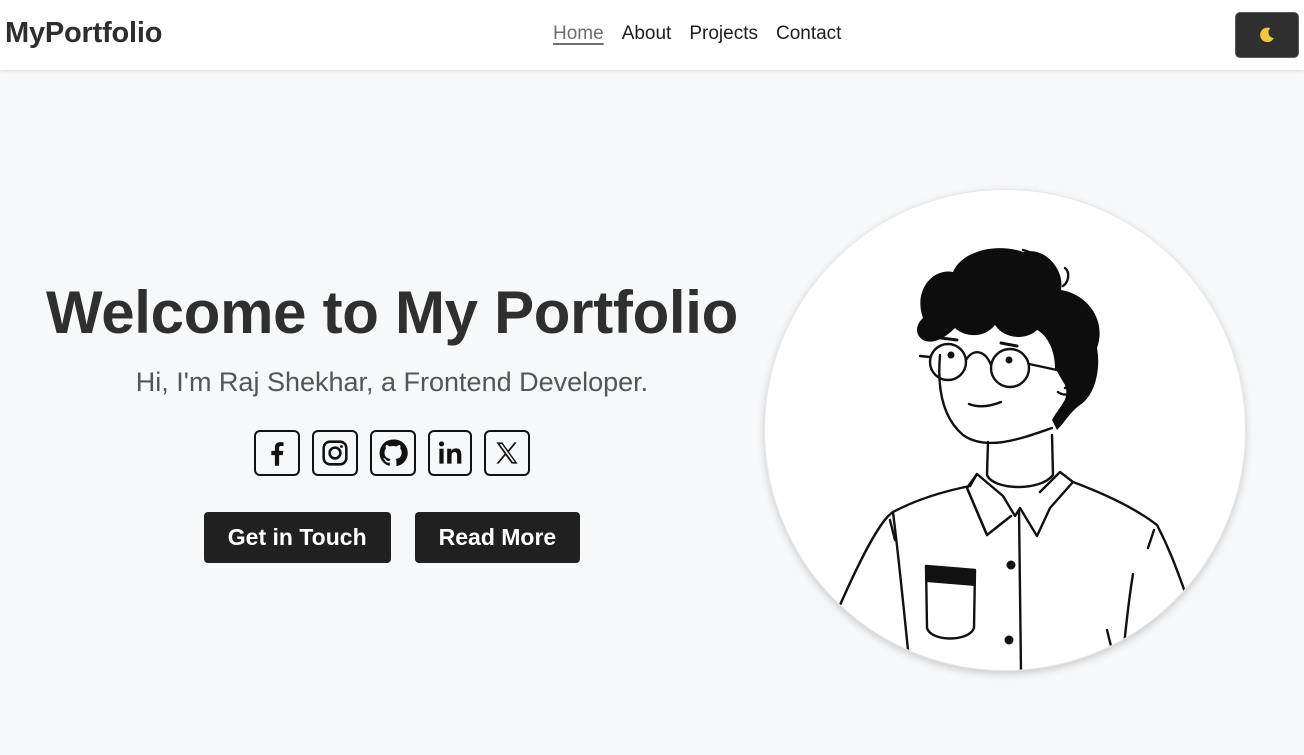 This screenshot has width=1304, height=755. I want to click on facebook-icon, so click(277, 454).